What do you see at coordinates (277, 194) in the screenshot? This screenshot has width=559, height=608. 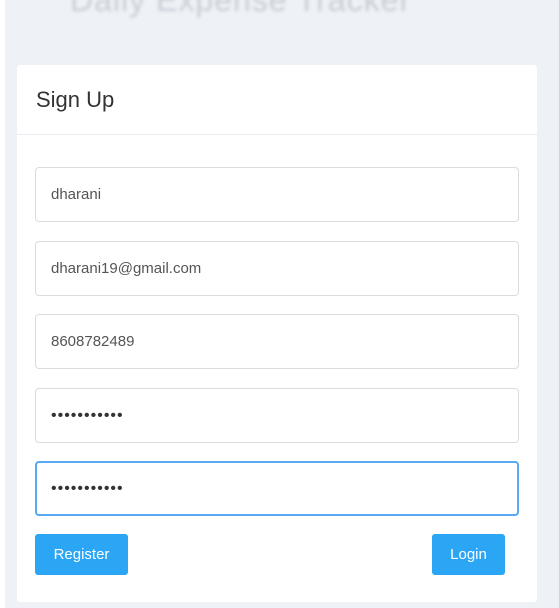 I see `name-input` at bounding box center [277, 194].